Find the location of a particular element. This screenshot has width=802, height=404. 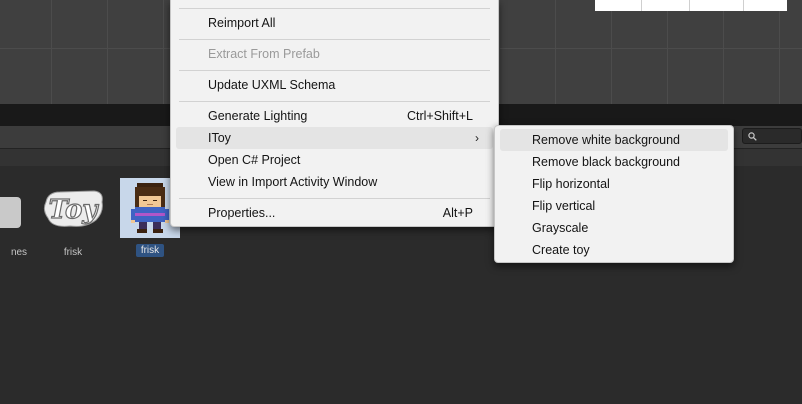

toy-logo-icon: Toy is located at coordinates (73, 209).